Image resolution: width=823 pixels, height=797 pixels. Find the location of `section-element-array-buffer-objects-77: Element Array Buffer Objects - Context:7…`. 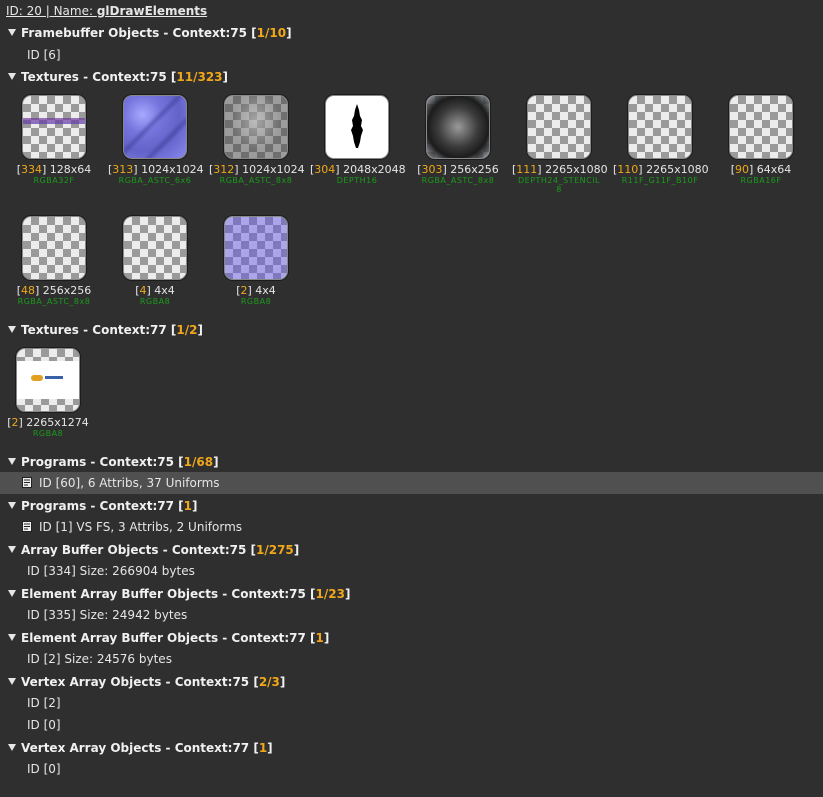

section-element-array-buffer-objects-77: Element Array Buffer Objects - Context:7… is located at coordinates (168, 638).